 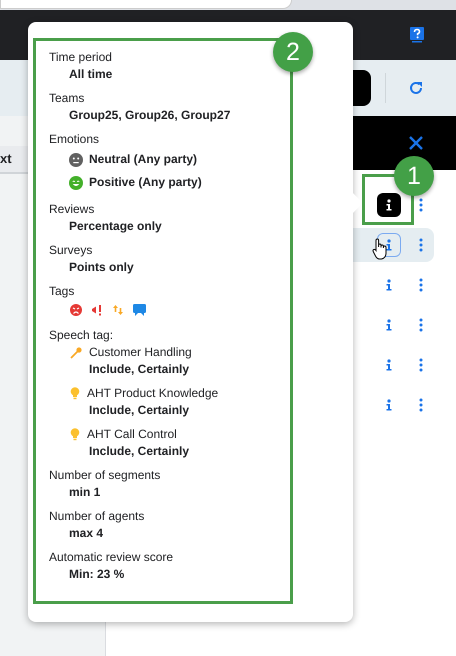 What do you see at coordinates (139, 310) in the screenshot?
I see `chat-icon` at bounding box center [139, 310].